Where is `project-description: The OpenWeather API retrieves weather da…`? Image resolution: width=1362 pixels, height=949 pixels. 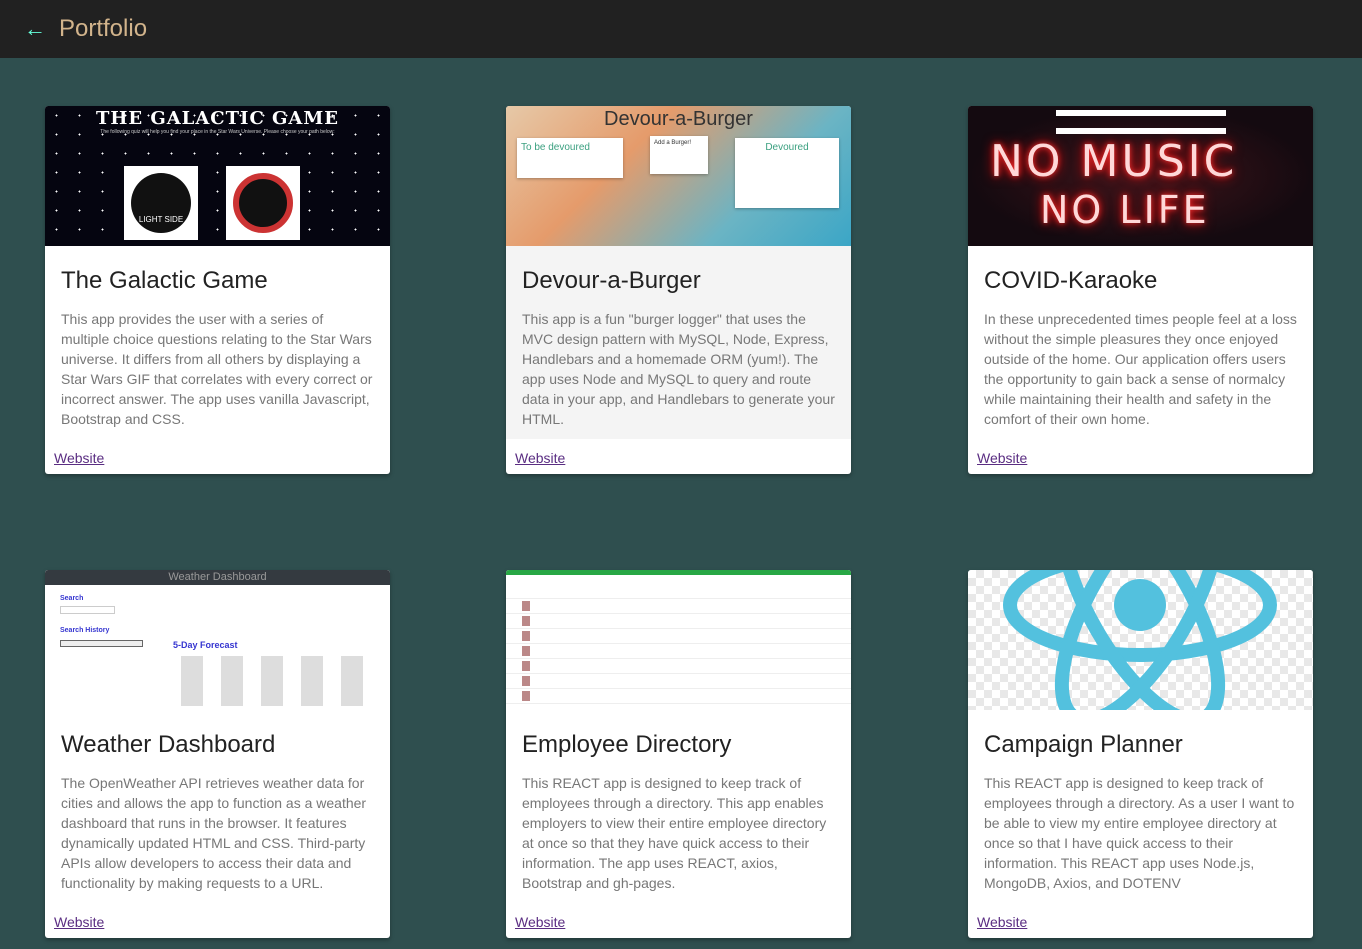
project-description: The OpenWeather API retrieves weather da… is located at coordinates (214, 833).